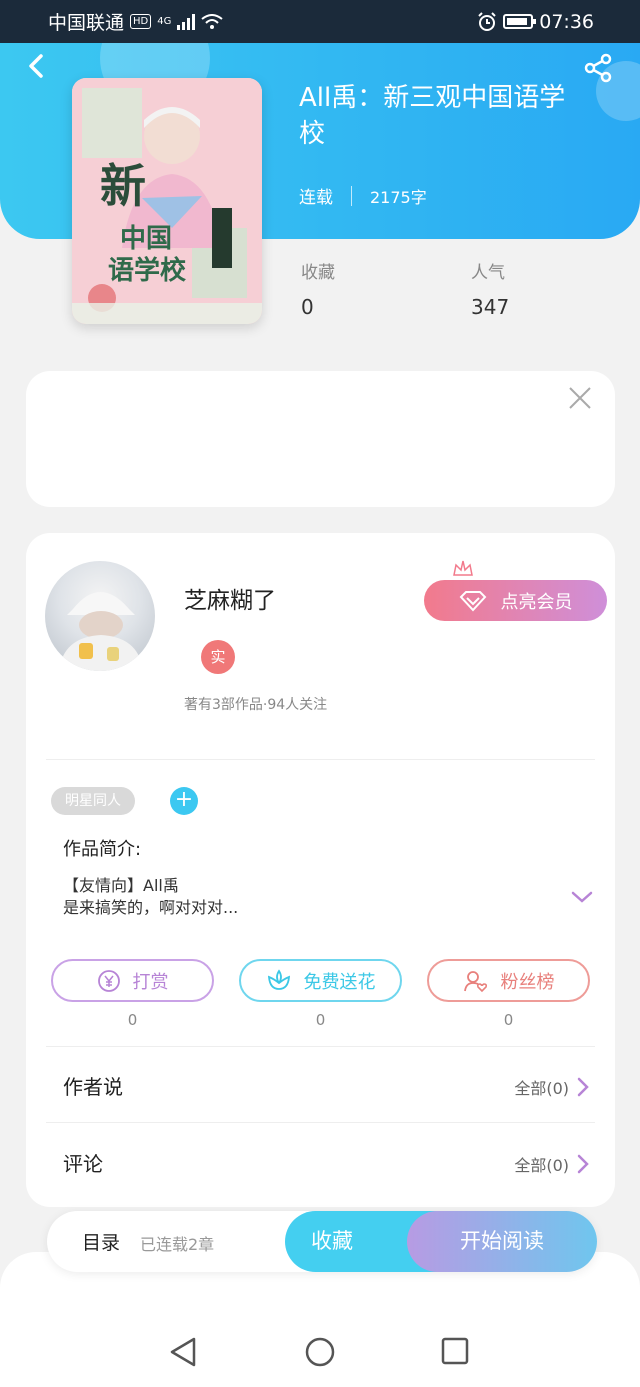  Describe the element at coordinates (318, 288) in the screenshot. I see `stat-favorites: 收藏 0` at that location.